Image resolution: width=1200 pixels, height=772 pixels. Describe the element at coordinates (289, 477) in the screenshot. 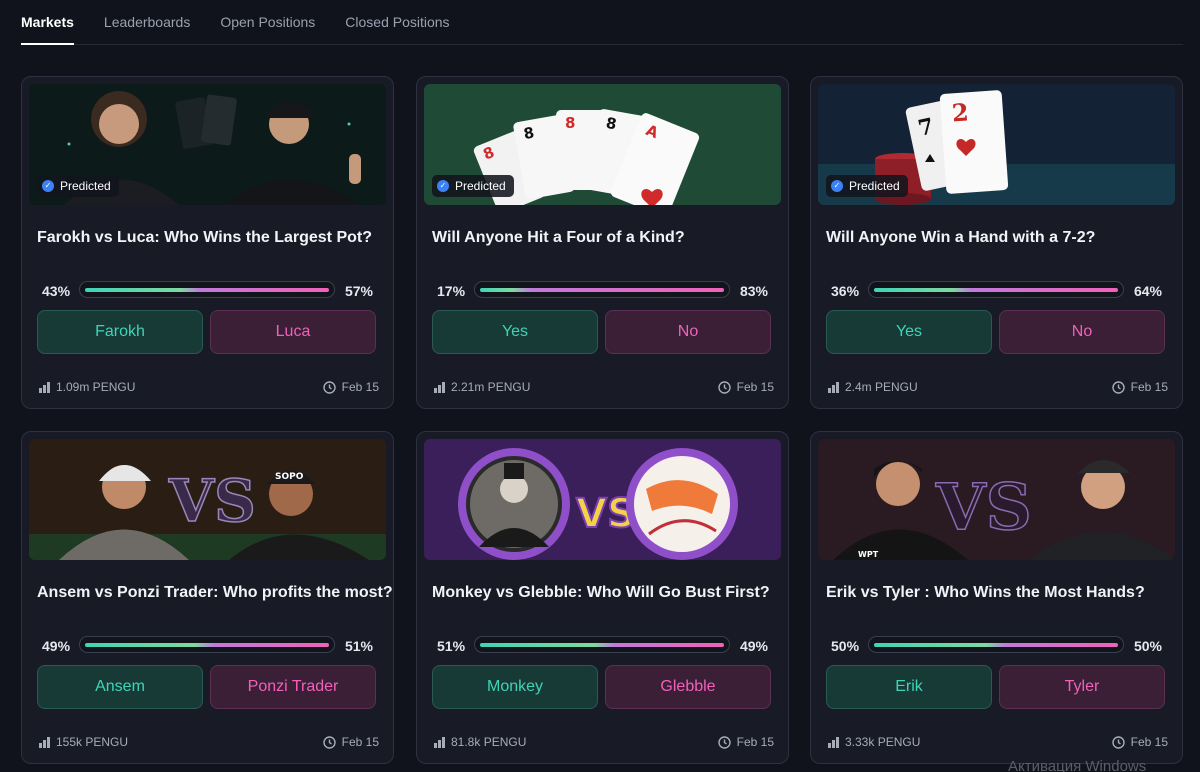

I see `cap-logo-text: SOPO` at that location.